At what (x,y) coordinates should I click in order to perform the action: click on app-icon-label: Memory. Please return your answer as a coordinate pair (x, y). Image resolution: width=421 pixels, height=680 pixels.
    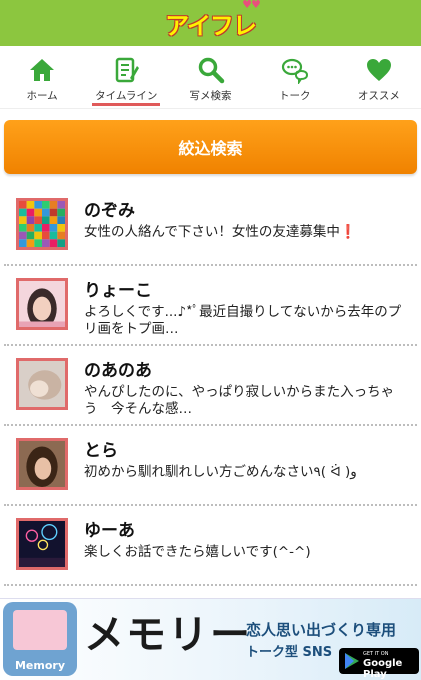
    Looking at the image, I should click on (40, 665).